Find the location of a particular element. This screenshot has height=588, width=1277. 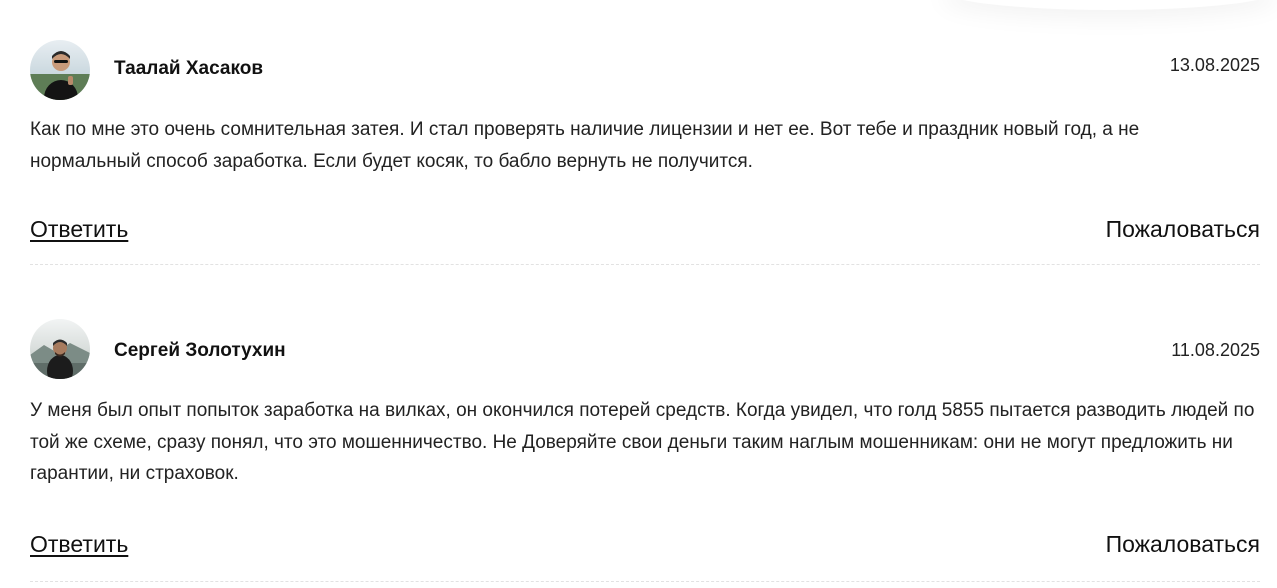

comment-author: Сергей Золотухин is located at coordinates (200, 350).